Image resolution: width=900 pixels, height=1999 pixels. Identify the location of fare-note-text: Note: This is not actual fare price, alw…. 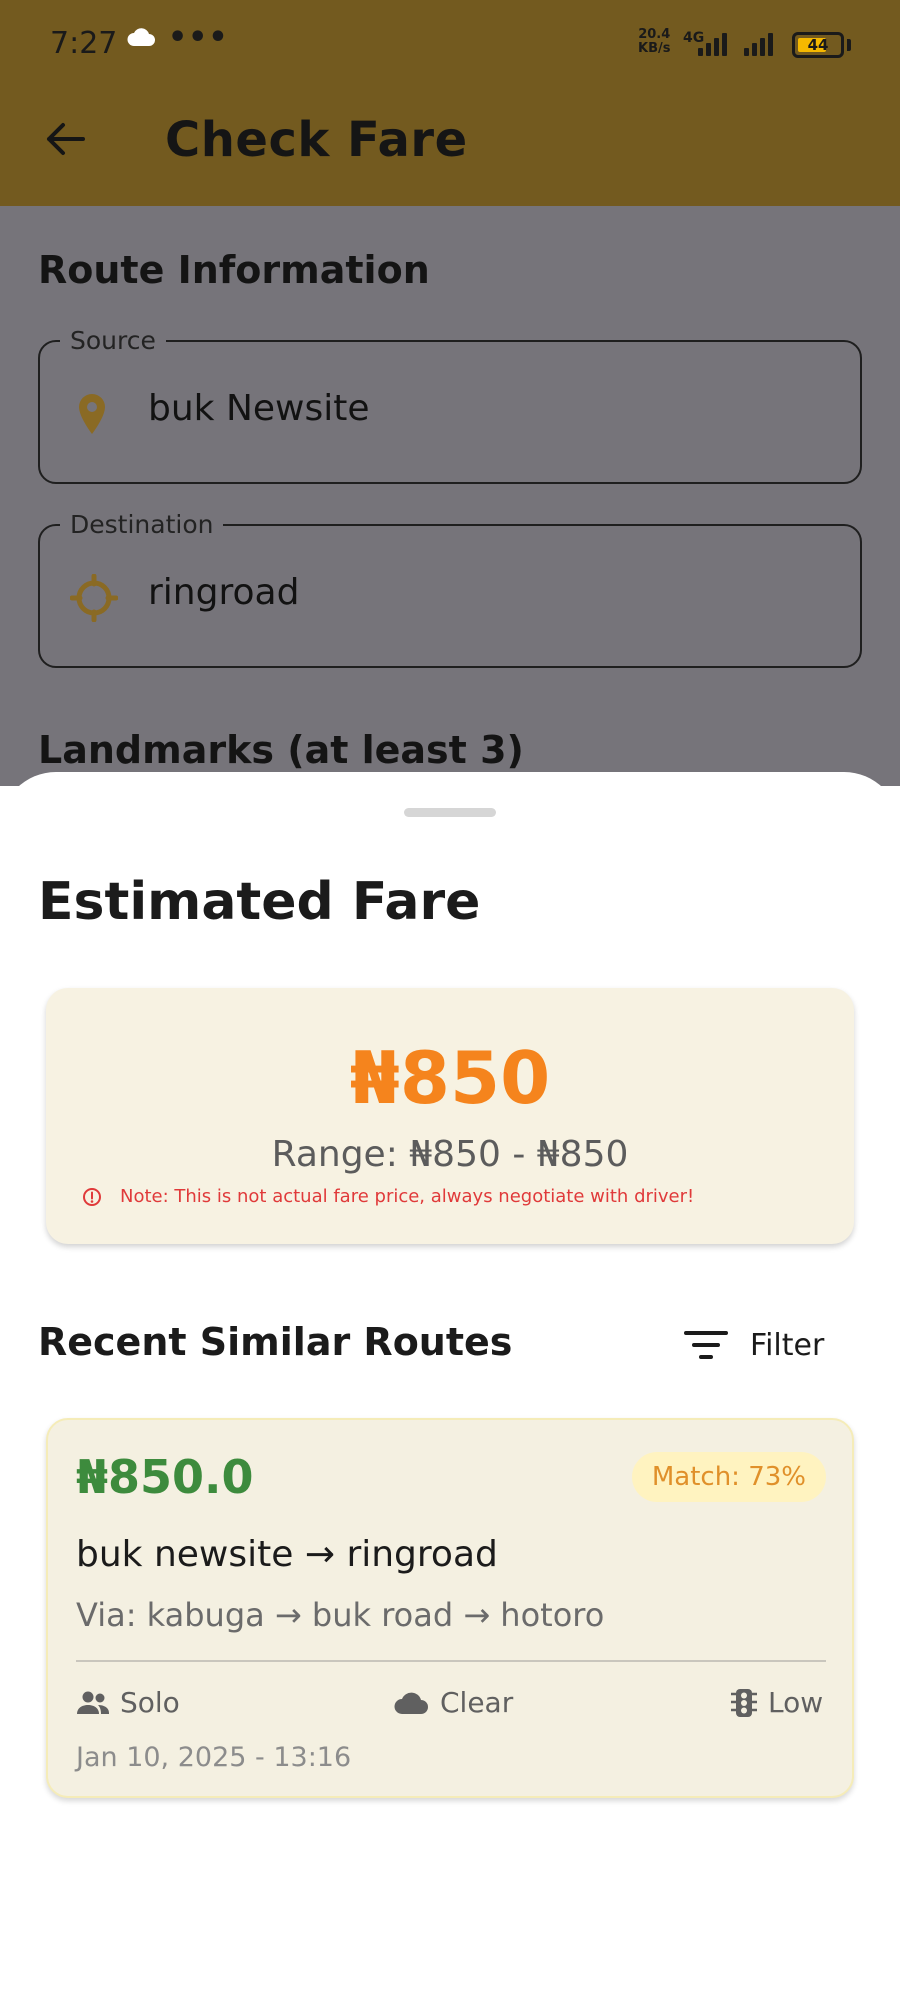
(407, 1196).